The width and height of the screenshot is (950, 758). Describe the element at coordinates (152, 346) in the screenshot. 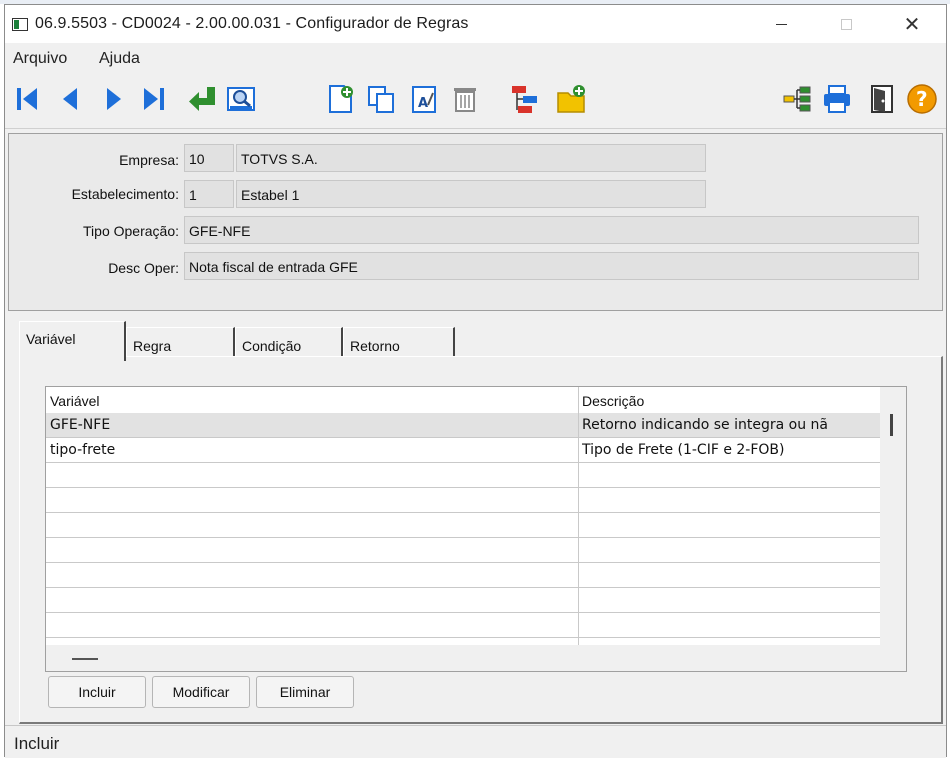

I see `tab-regra-label: Regra` at that location.